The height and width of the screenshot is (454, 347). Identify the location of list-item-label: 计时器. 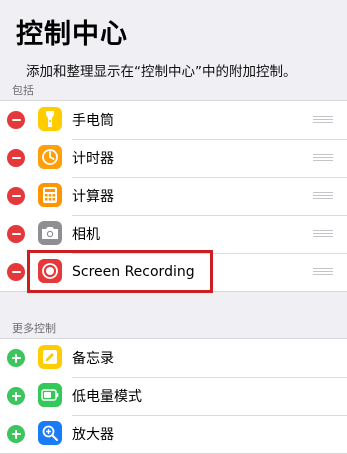
(93, 159).